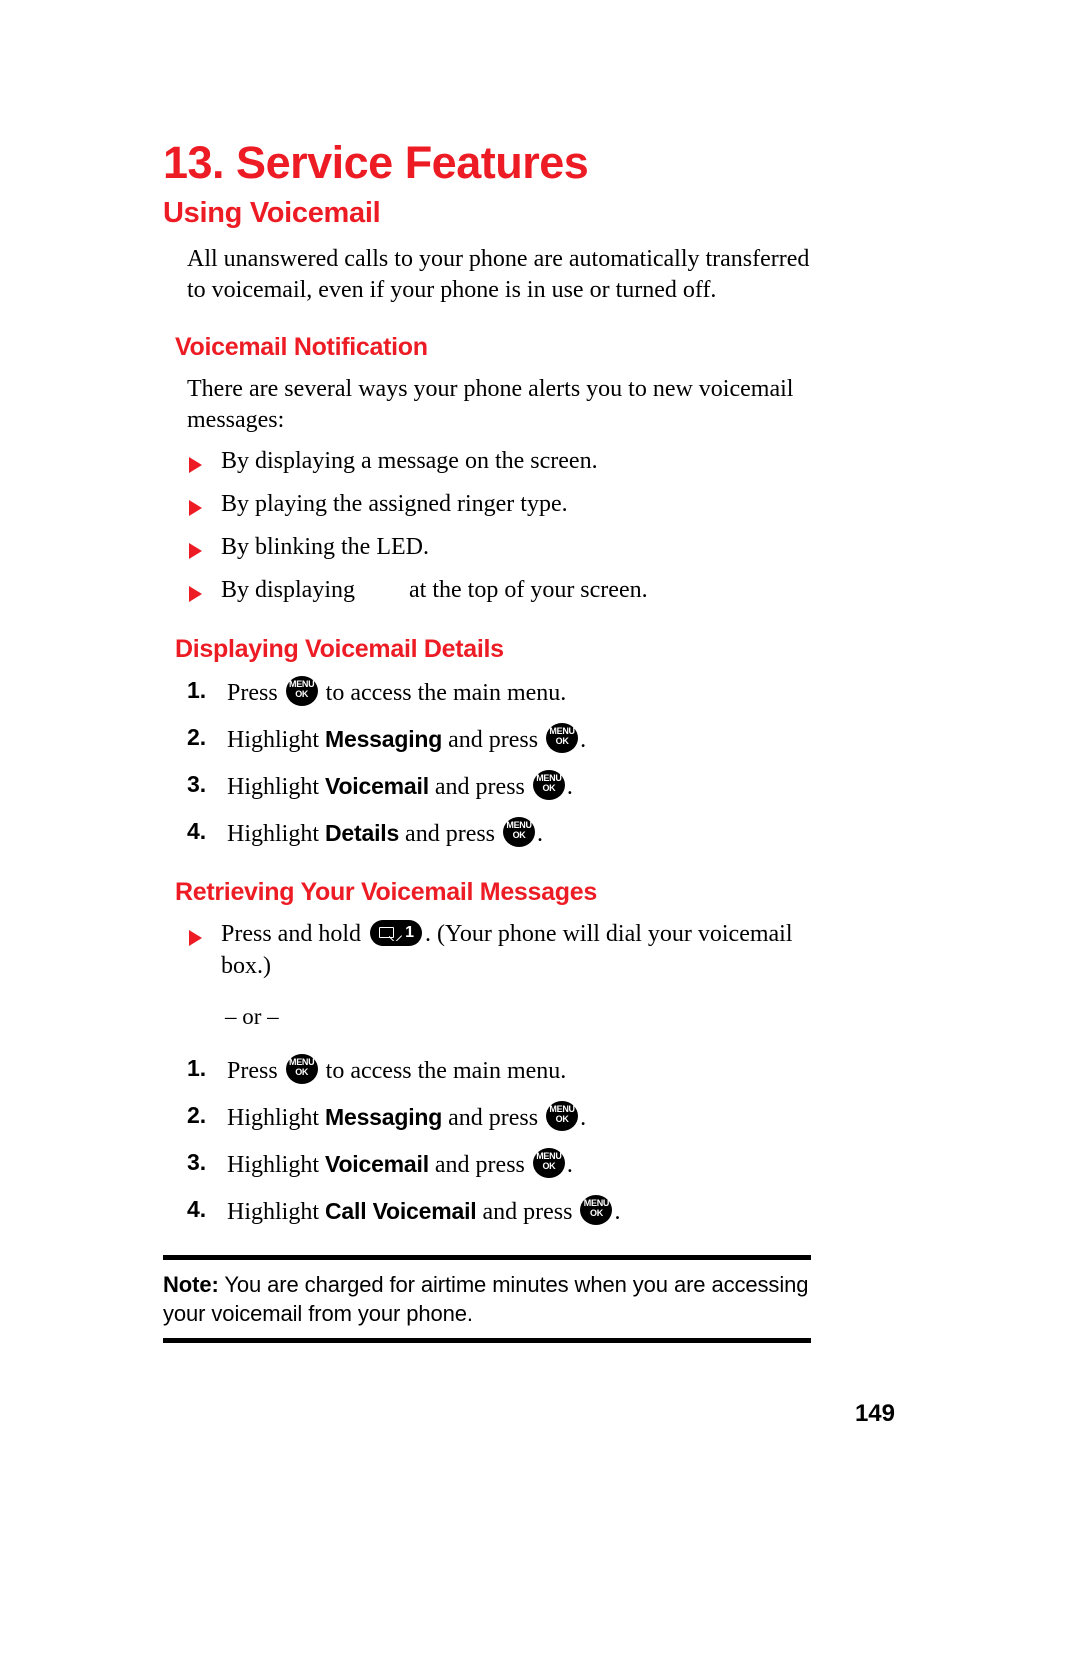 This screenshot has height=1669, width=1080. I want to click on step-item: 4. Highlight Details and press MENU OK ., so click(505, 833).